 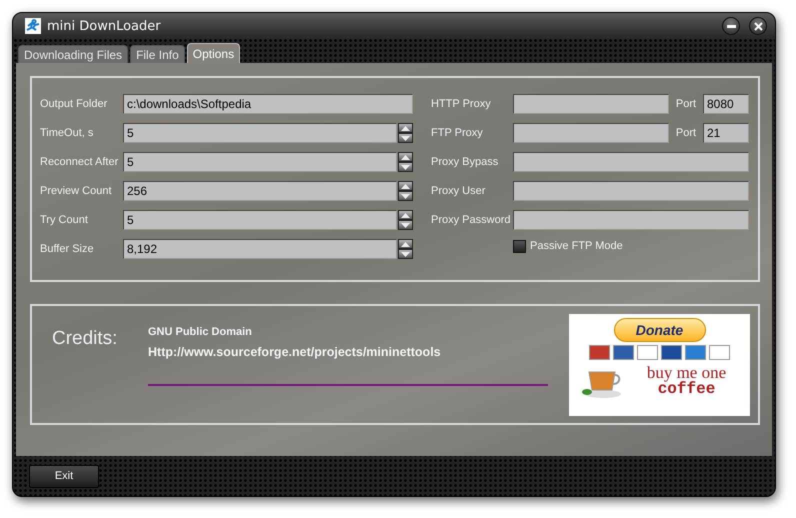 What do you see at coordinates (73, 54) in the screenshot?
I see `tab: Downloading Files` at bounding box center [73, 54].